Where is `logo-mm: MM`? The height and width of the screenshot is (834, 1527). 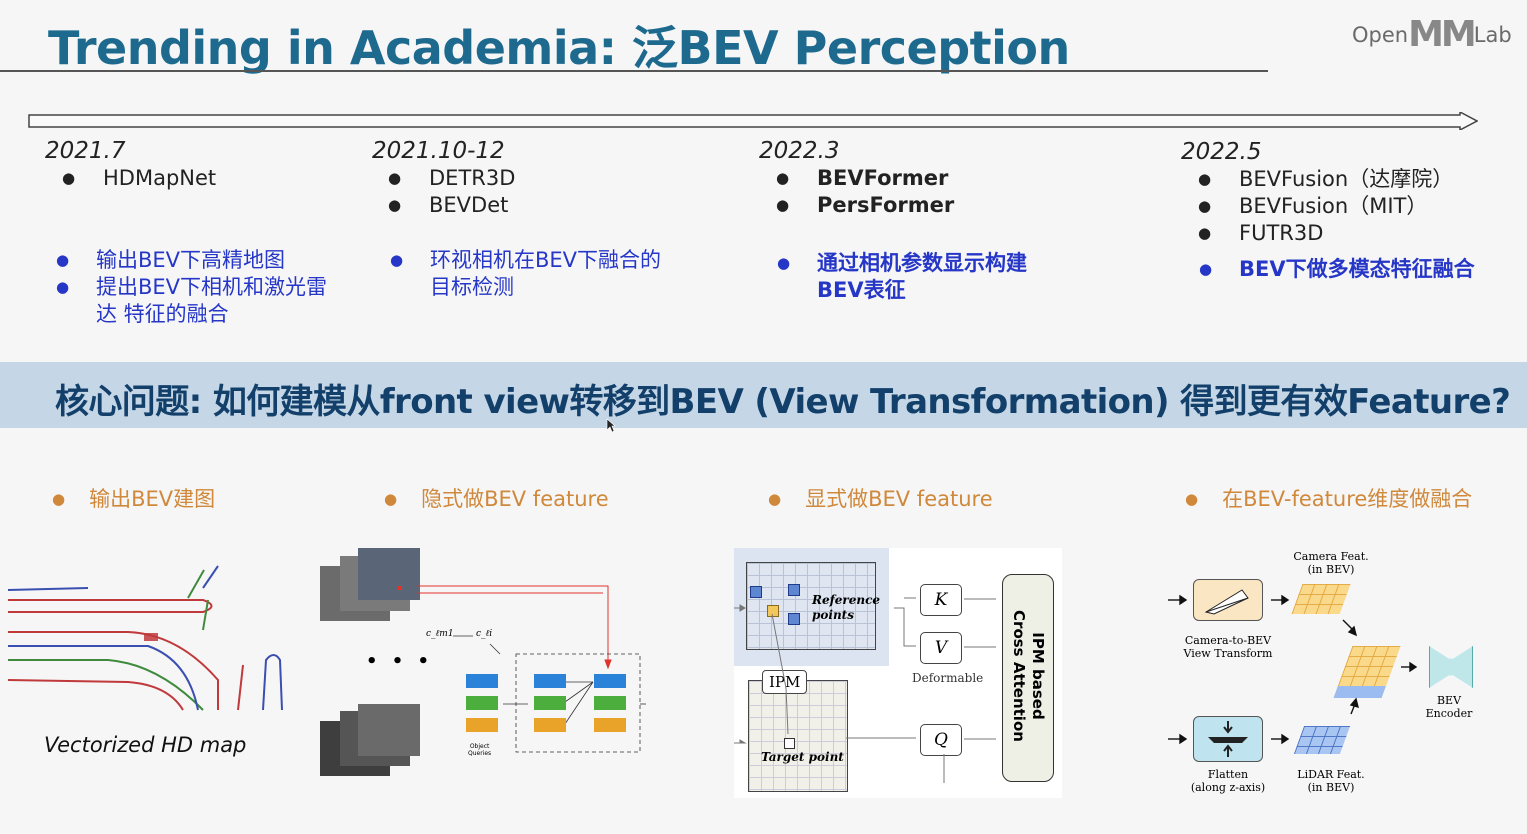 logo-mm: MM is located at coordinates (1442, 34).